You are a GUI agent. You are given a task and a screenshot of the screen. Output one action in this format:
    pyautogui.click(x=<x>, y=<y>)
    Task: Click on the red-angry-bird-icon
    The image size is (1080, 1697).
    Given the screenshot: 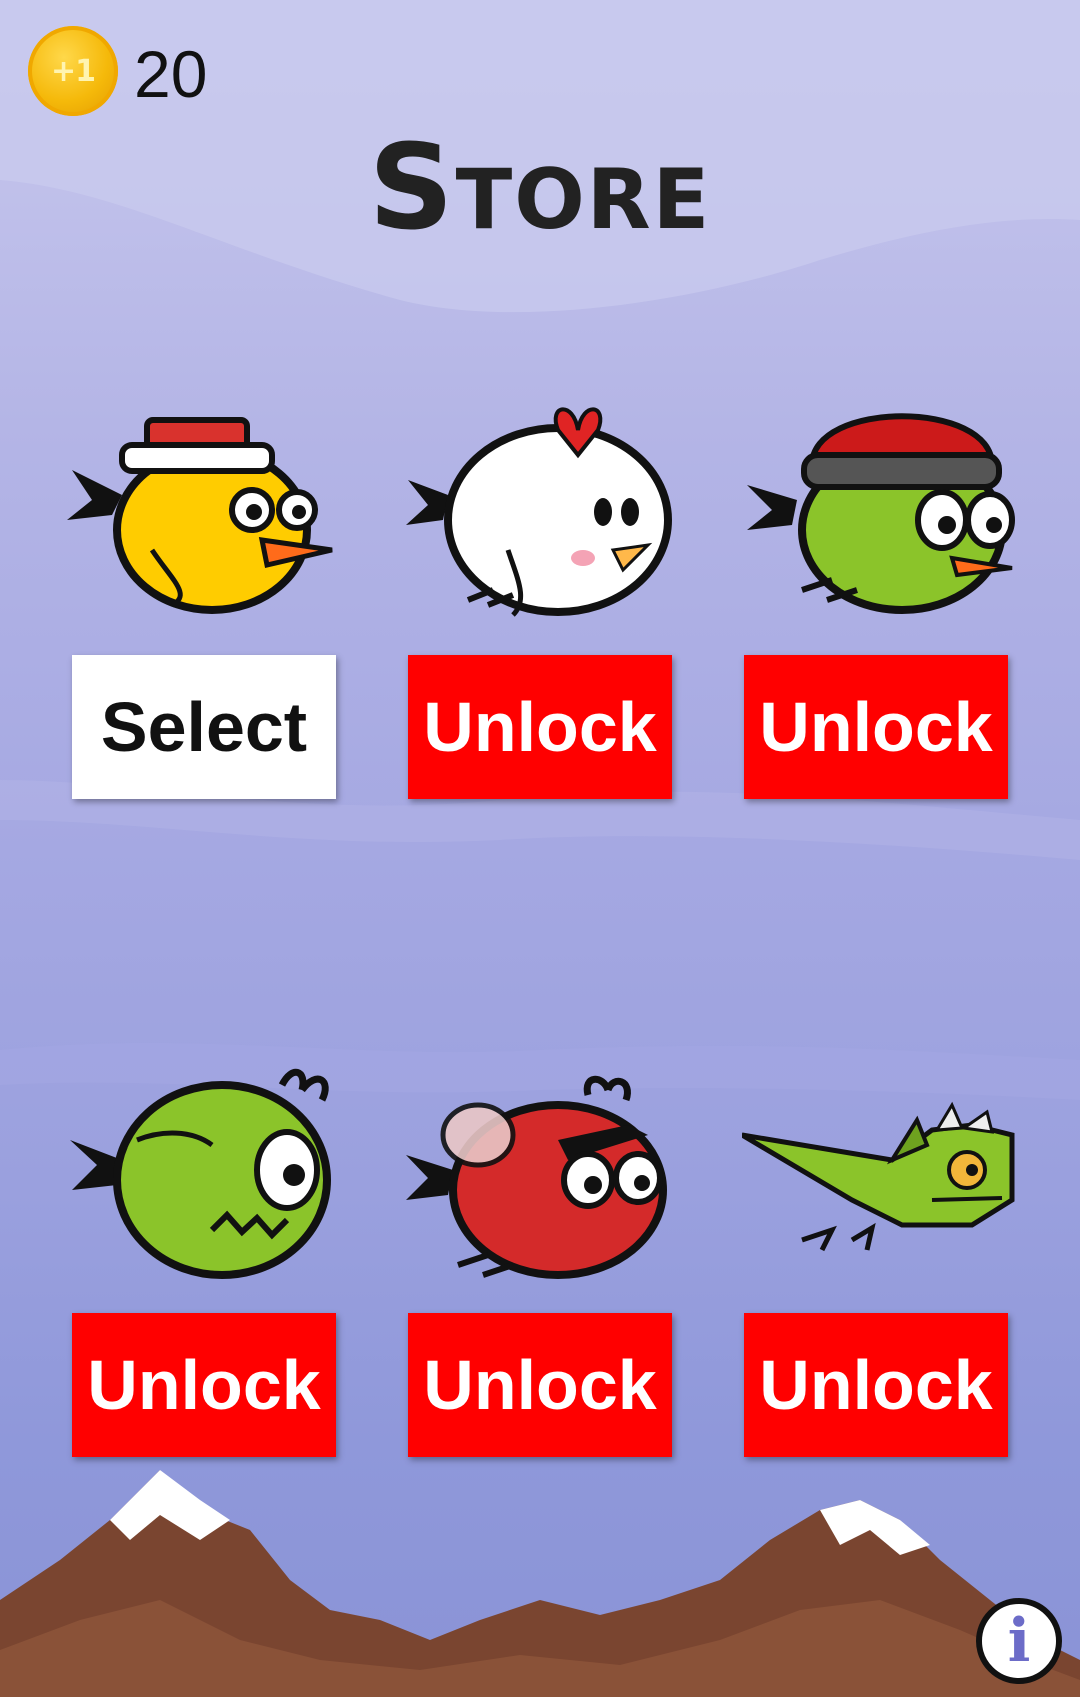 What is the action you would take?
    pyautogui.click(x=538, y=1185)
    